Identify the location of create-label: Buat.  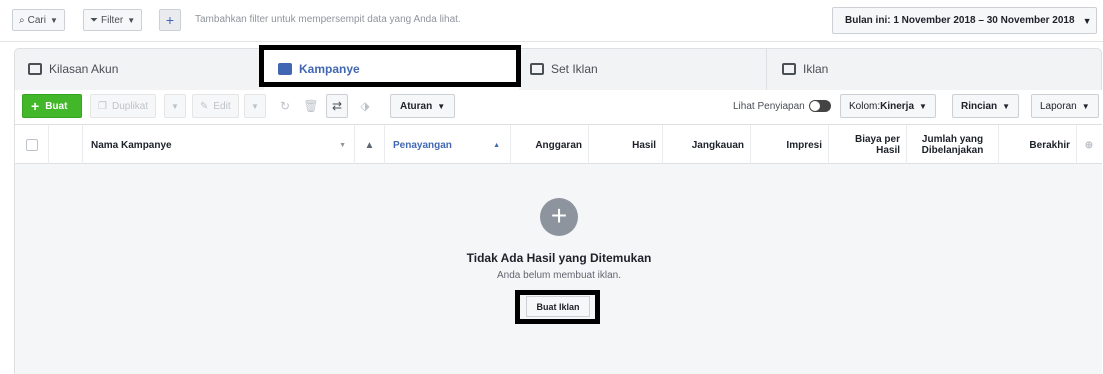
(56, 106).